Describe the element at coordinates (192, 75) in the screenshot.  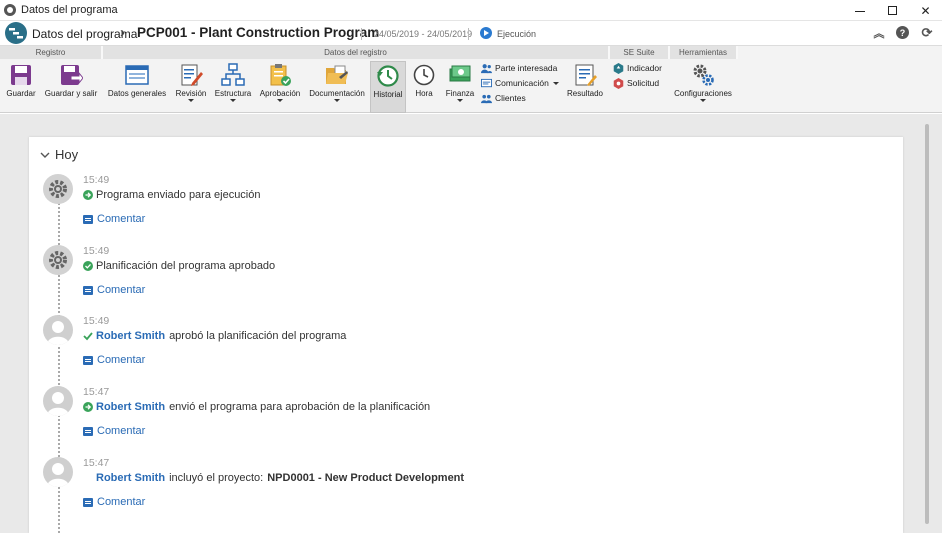
I see `revision-edit-icon` at that location.